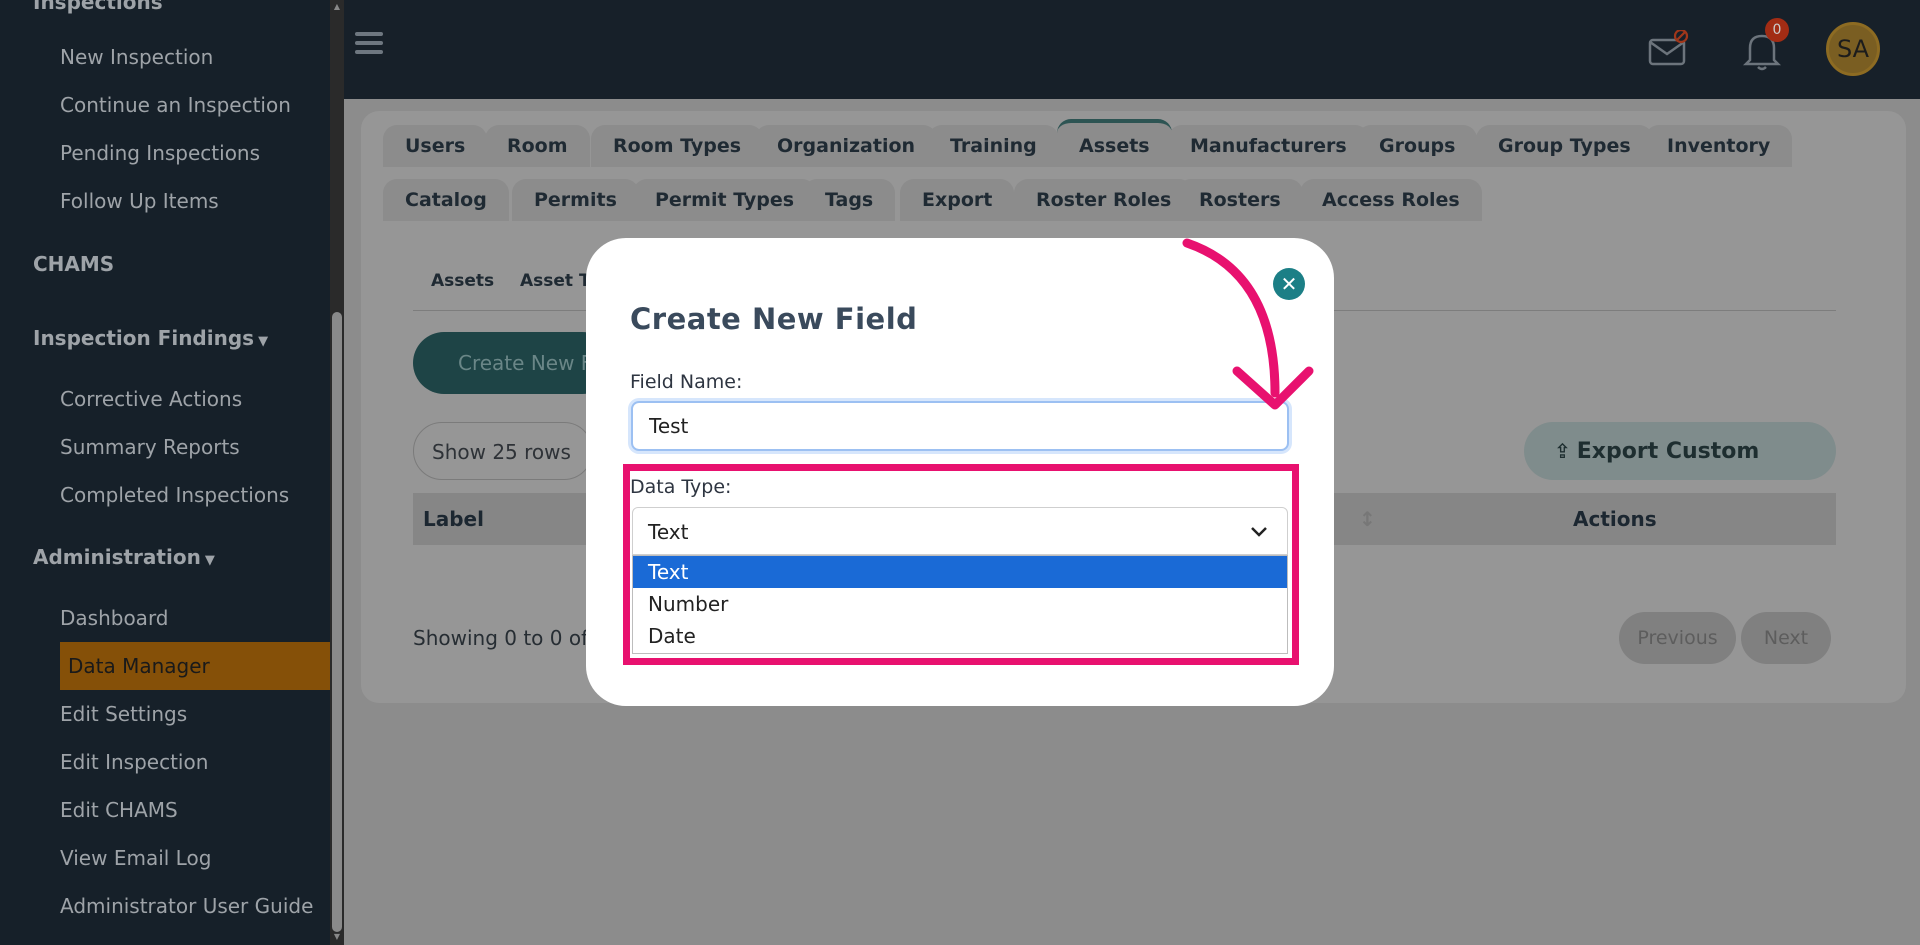 Image resolution: width=1920 pixels, height=945 pixels. Describe the element at coordinates (73, 264) in the screenshot. I see `sidebar-heading-chams: CHAMS` at that location.